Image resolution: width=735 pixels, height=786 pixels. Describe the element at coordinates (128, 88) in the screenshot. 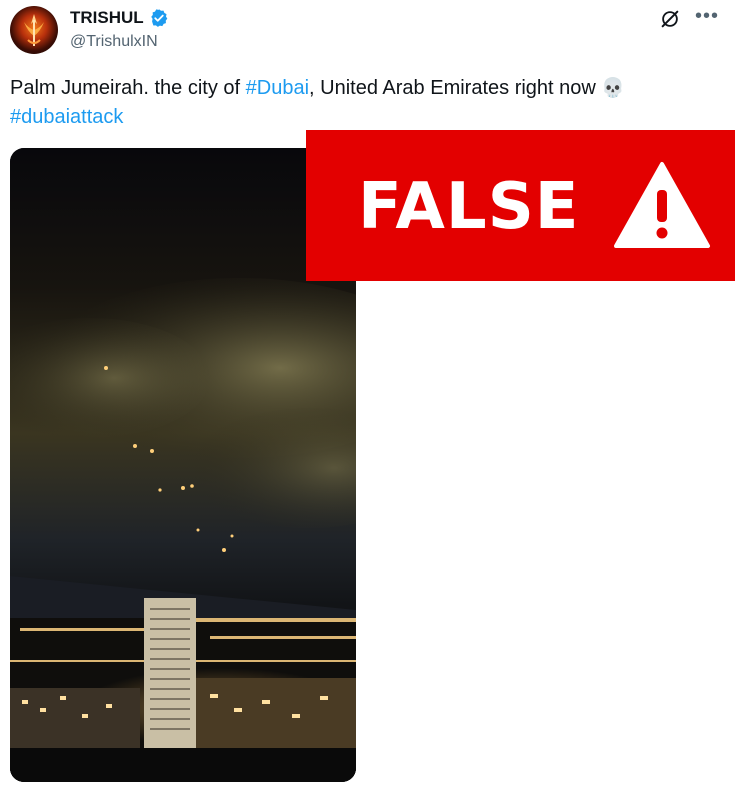

I see `tweet-text-part: Palm Jumeirah. the city of` at that location.